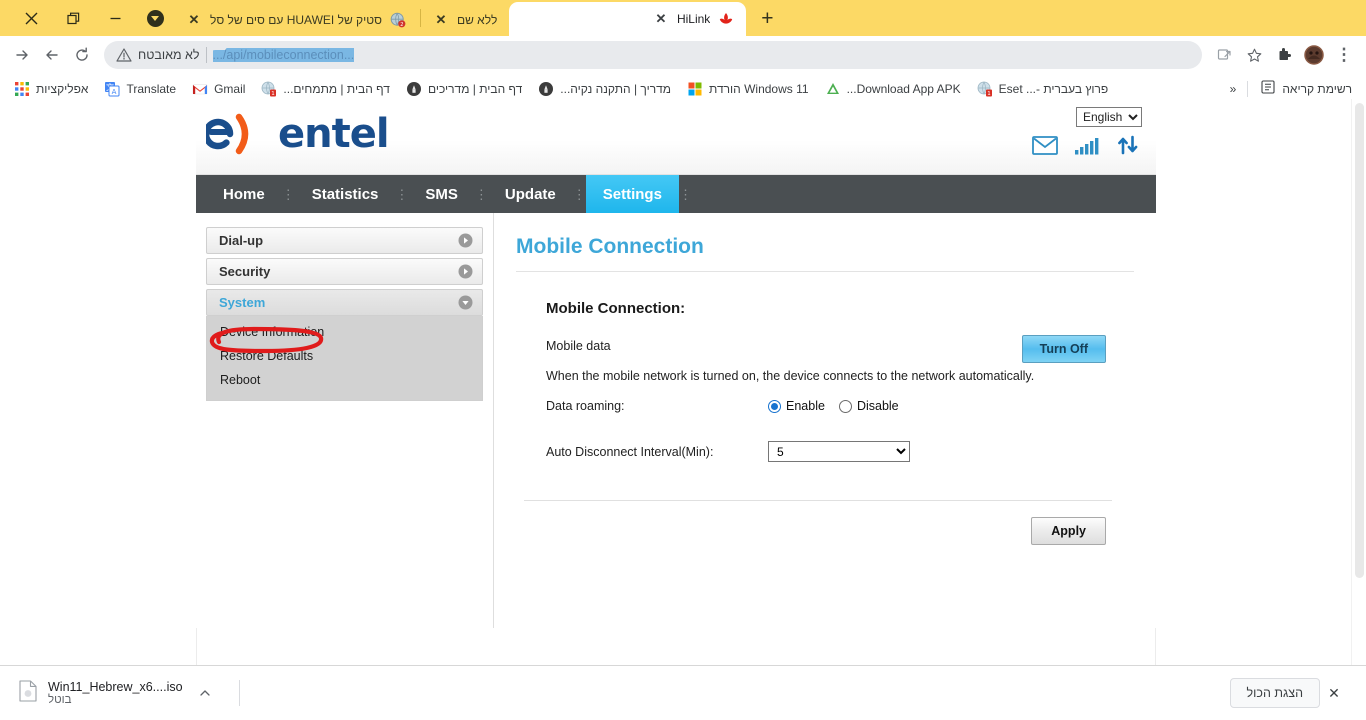 The width and height of the screenshot is (1366, 720). What do you see at coordinates (585, 406) in the screenshot?
I see `data-roaming-label: Data roaming:` at bounding box center [585, 406].